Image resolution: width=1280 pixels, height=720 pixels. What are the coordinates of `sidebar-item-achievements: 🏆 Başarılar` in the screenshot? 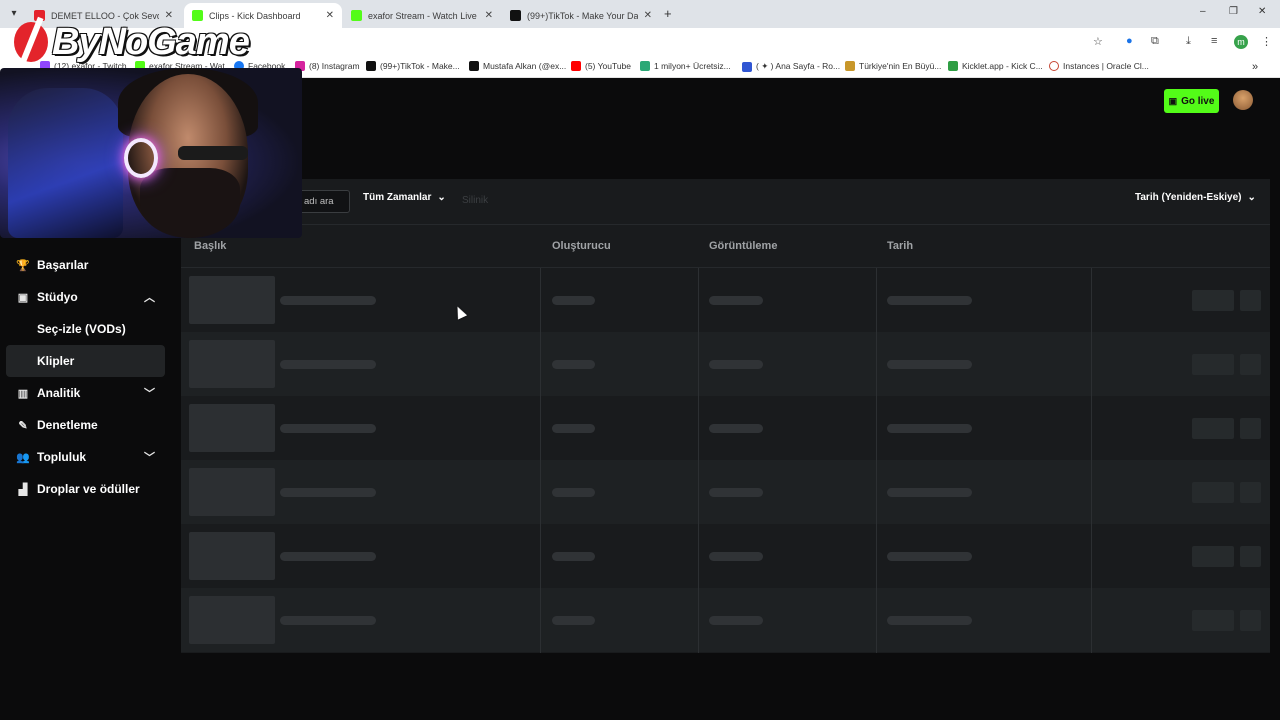 It's located at (85, 265).